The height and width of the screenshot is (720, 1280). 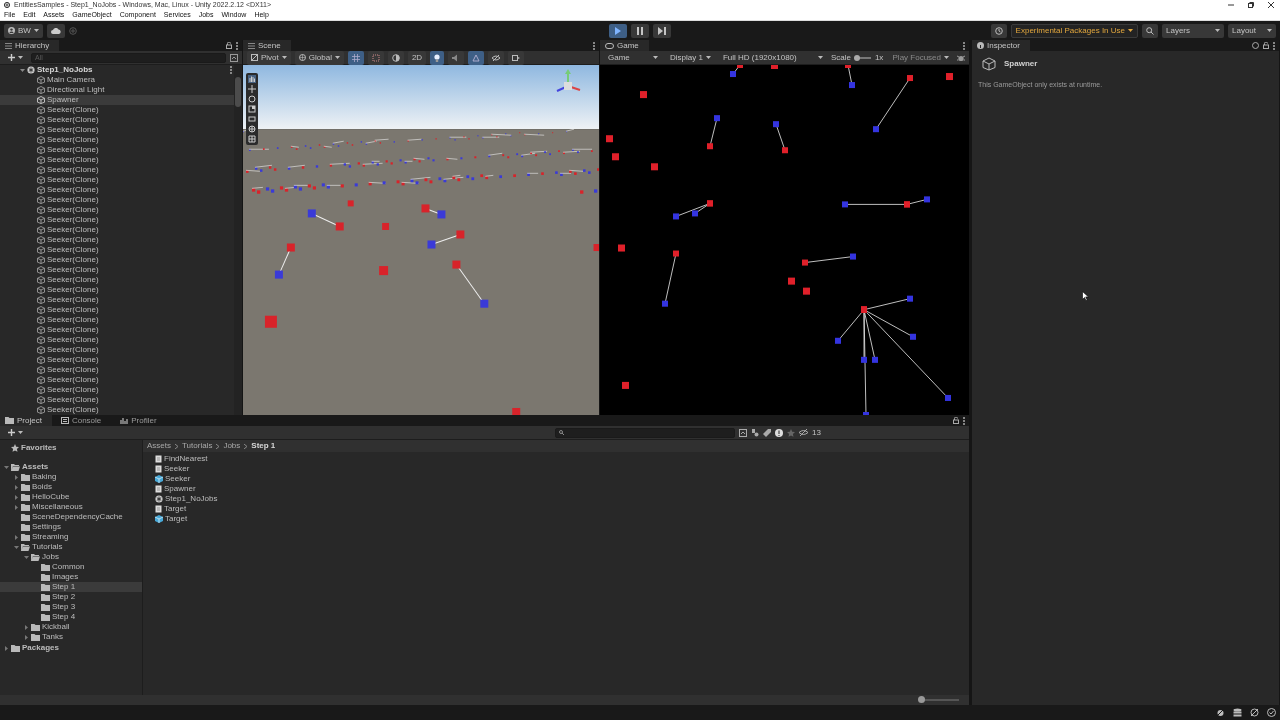 I want to click on layers-dropdown: Layers, so click(x=1193, y=30).